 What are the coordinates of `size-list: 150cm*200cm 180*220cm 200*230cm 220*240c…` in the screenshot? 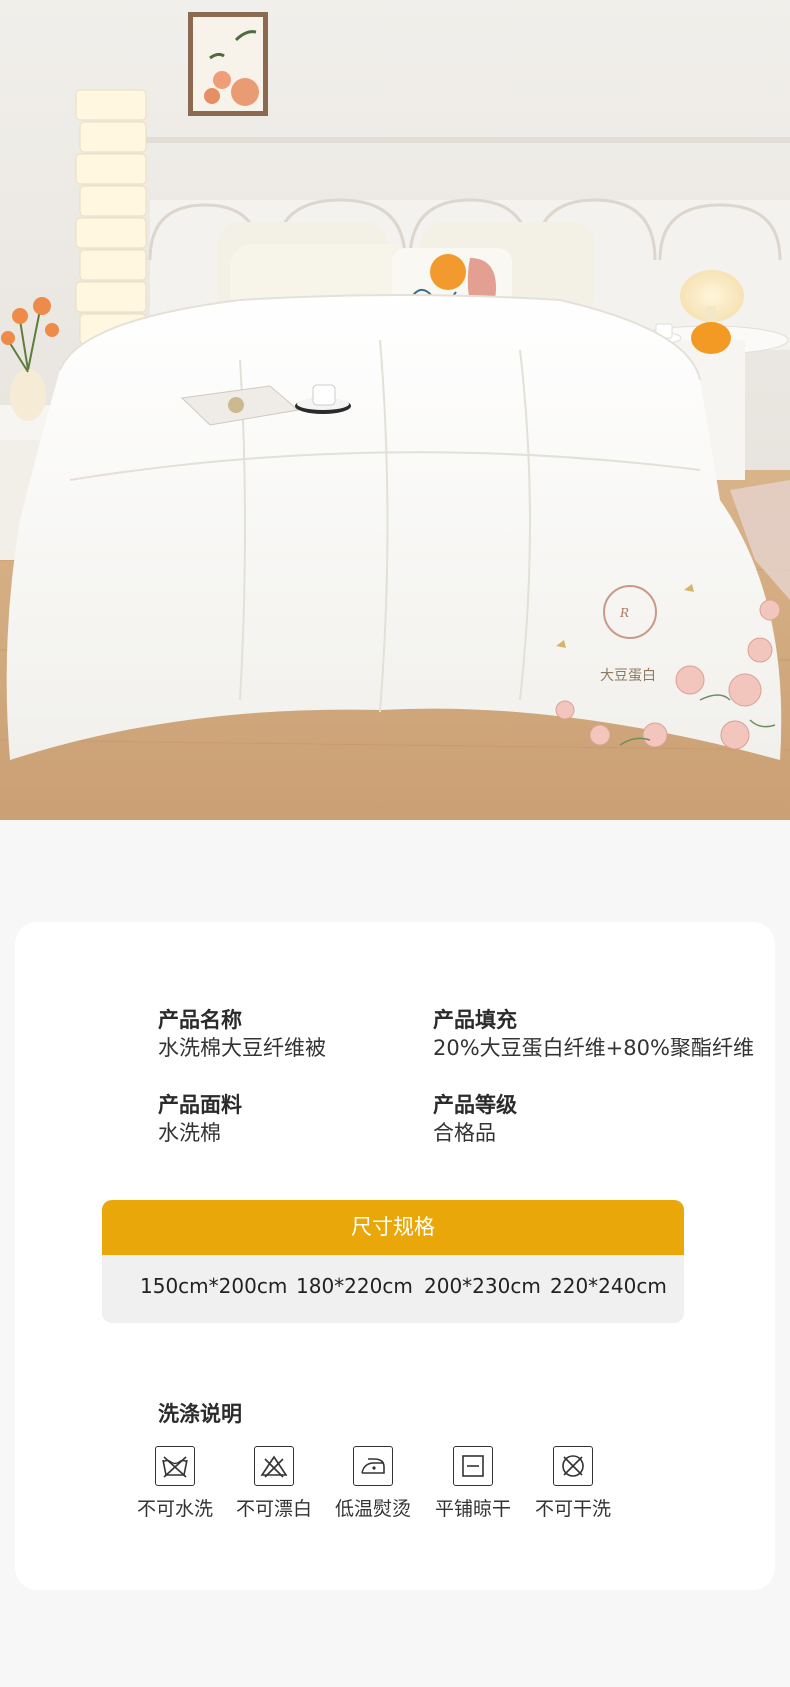 It's located at (393, 1289).